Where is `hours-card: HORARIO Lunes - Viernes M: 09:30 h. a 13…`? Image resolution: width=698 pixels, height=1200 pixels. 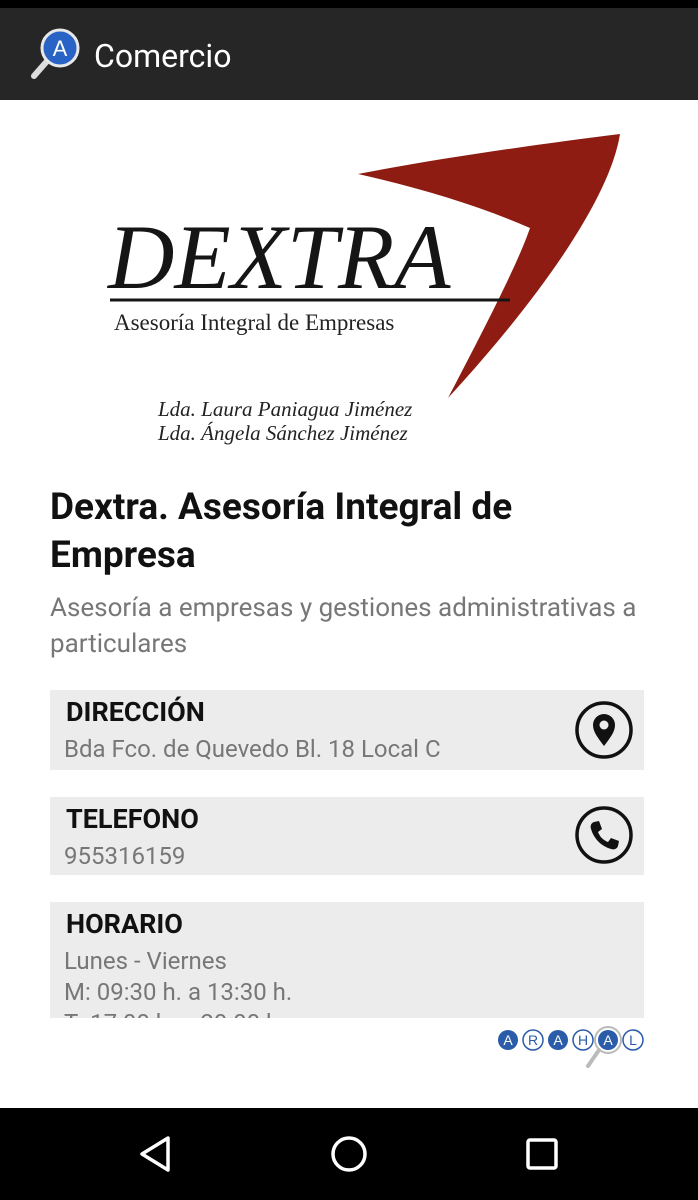
hours-card: HORARIO Lunes - Viernes M: 09:30 h. a 13… is located at coordinates (347, 960).